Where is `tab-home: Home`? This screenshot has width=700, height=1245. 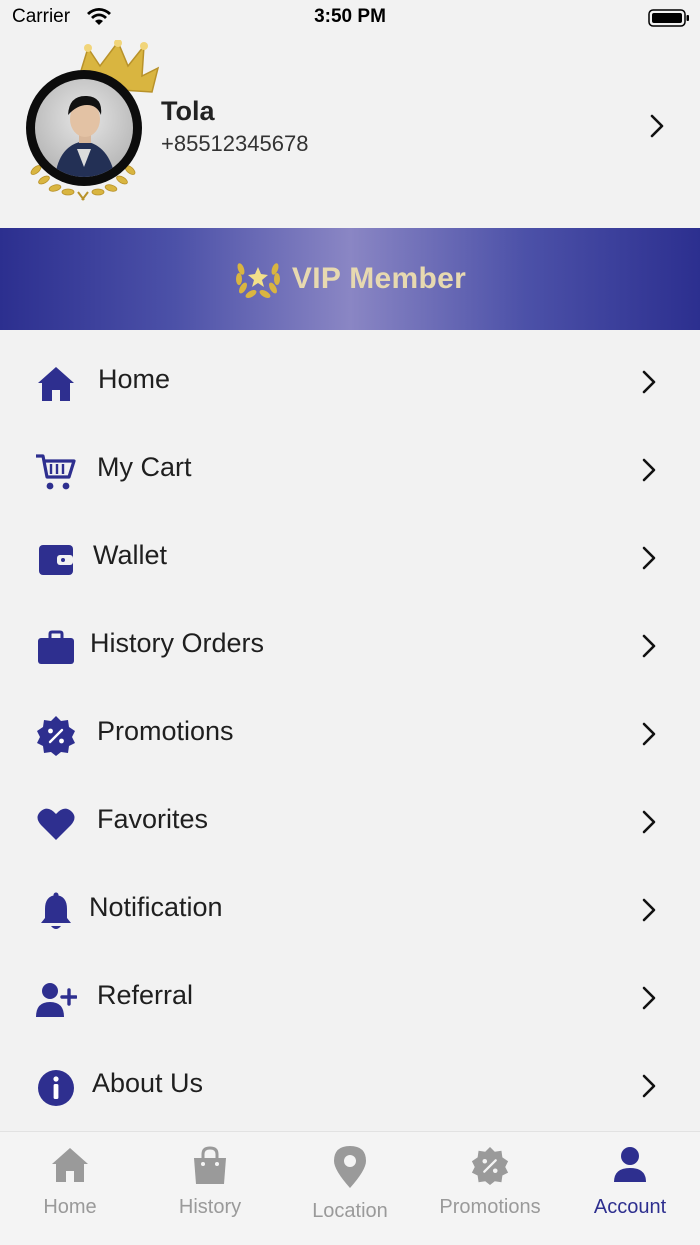 tab-home: Home is located at coordinates (70, 1188).